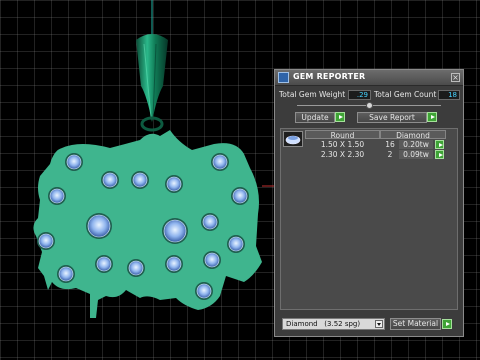  I want to click on chevron-down-icon, so click(379, 324).